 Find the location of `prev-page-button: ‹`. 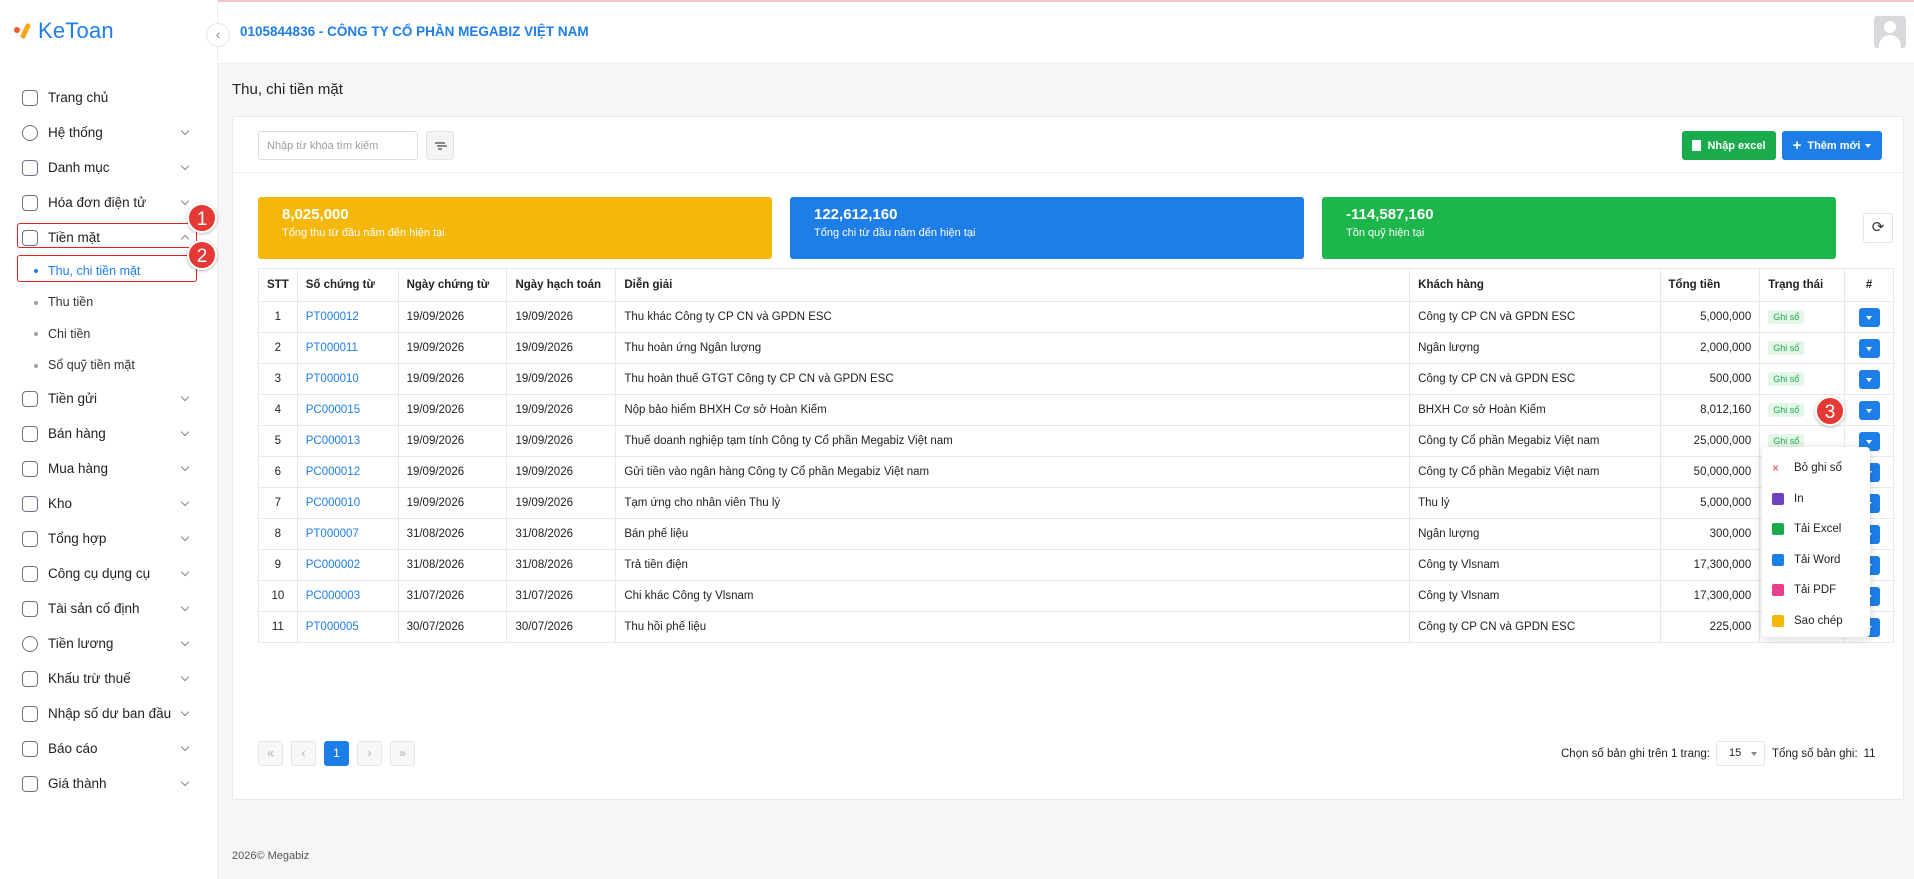

prev-page-button: ‹ is located at coordinates (303, 753).